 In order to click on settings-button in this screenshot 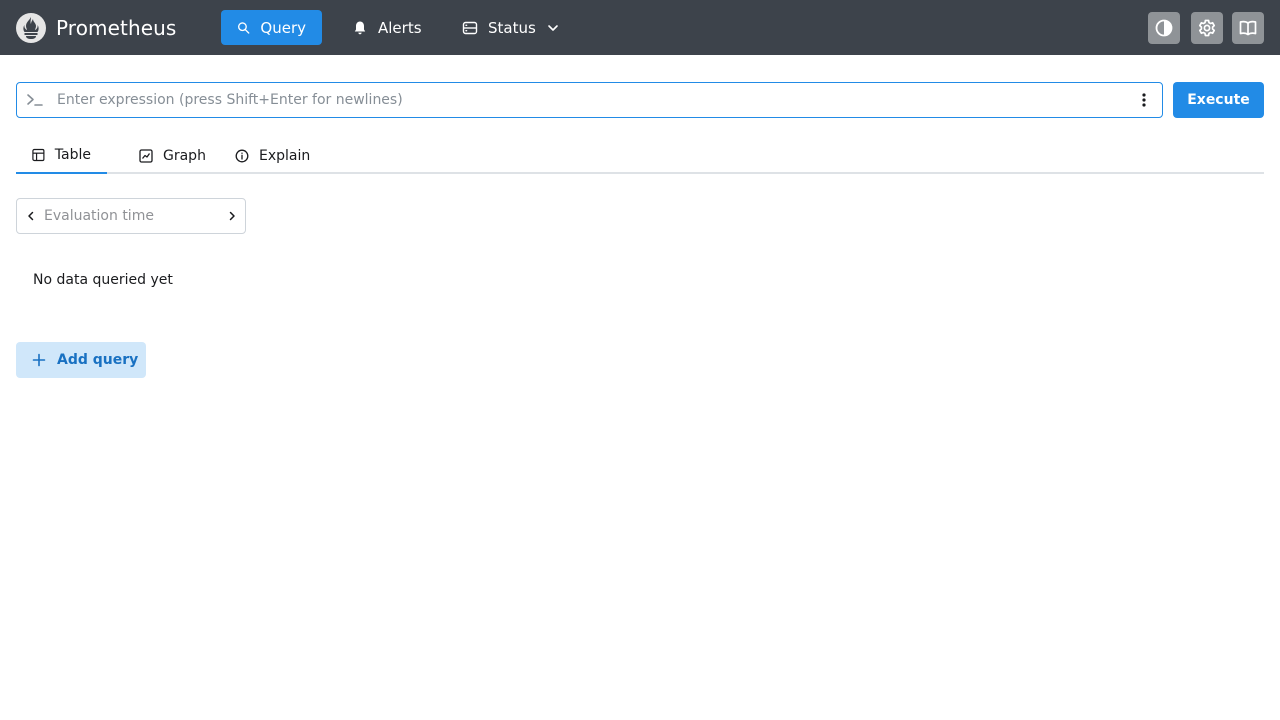, I will do `click(1207, 28)`.